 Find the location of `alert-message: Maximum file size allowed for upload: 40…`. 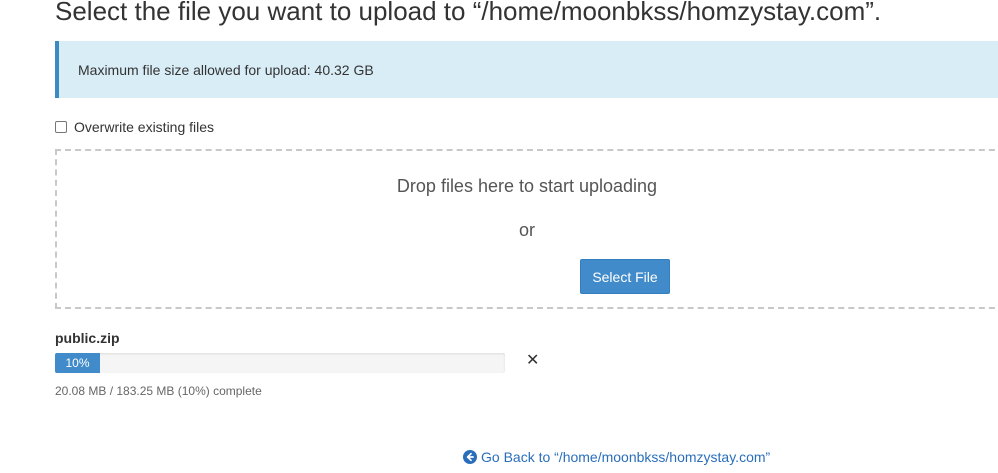

alert-message: Maximum file size allowed for upload: 40… is located at coordinates (226, 69).